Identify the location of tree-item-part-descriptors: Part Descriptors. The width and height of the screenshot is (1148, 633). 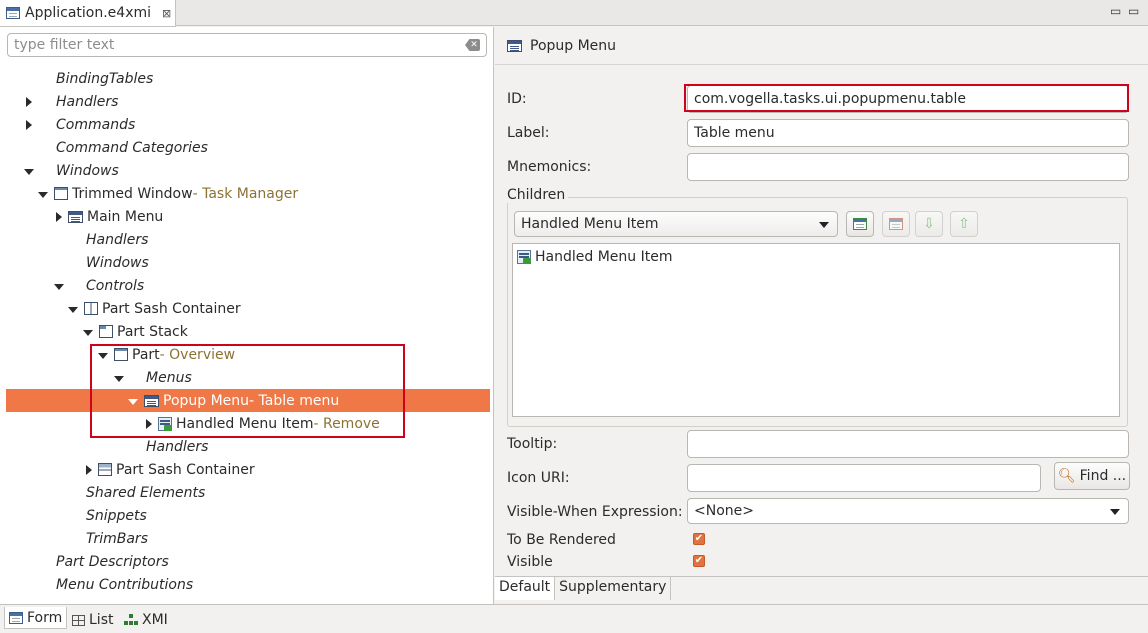
(242, 561).